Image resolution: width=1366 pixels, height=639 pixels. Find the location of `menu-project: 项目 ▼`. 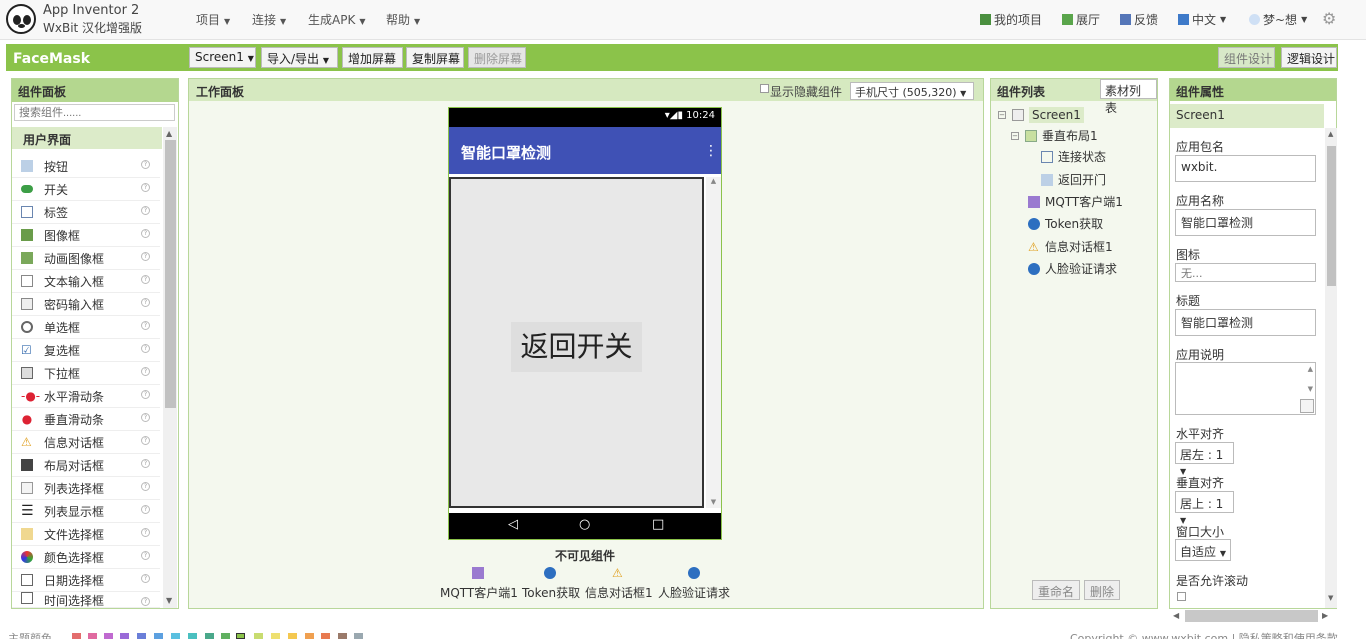

menu-project: 项目 ▼ is located at coordinates (213, 19).